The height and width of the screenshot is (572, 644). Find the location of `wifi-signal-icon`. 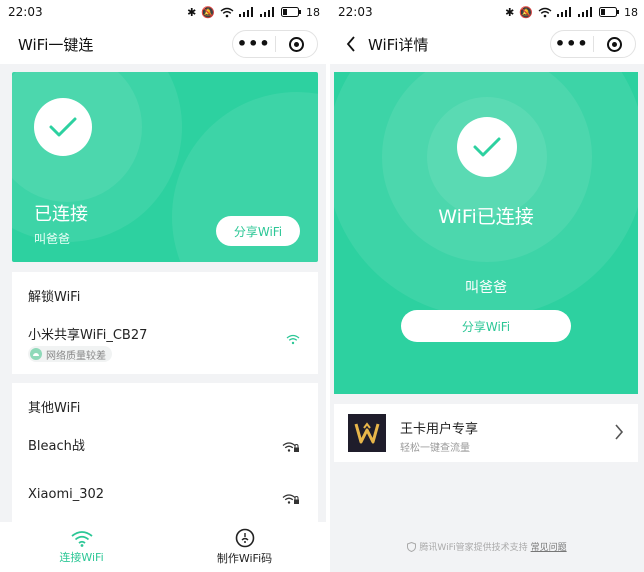

wifi-signal-icon is located at coordinates (293, 339).